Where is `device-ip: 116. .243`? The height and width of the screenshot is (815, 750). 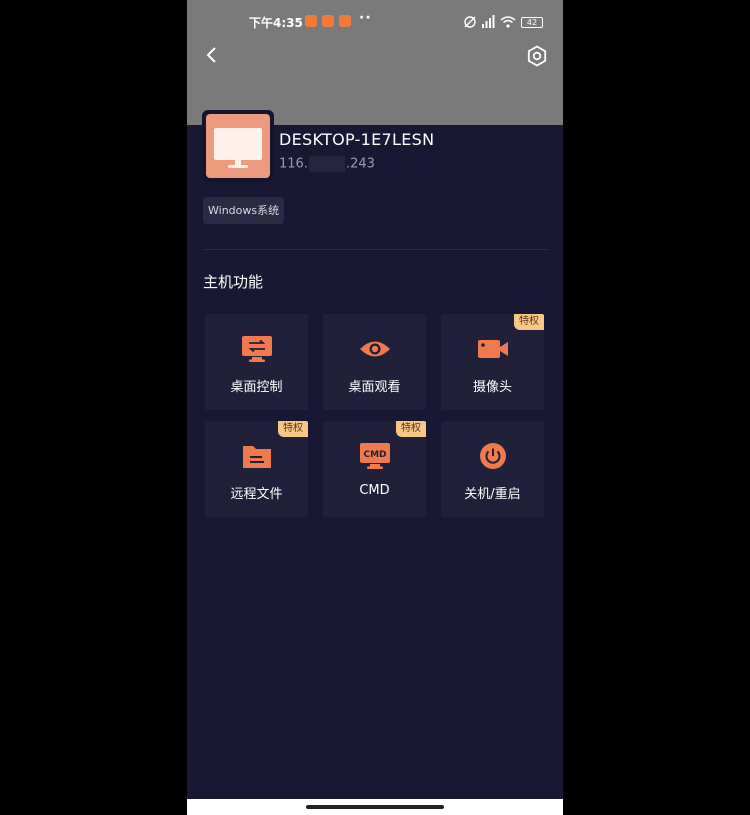 device-ip: 116. .243 is located at coordinates (327, 164).